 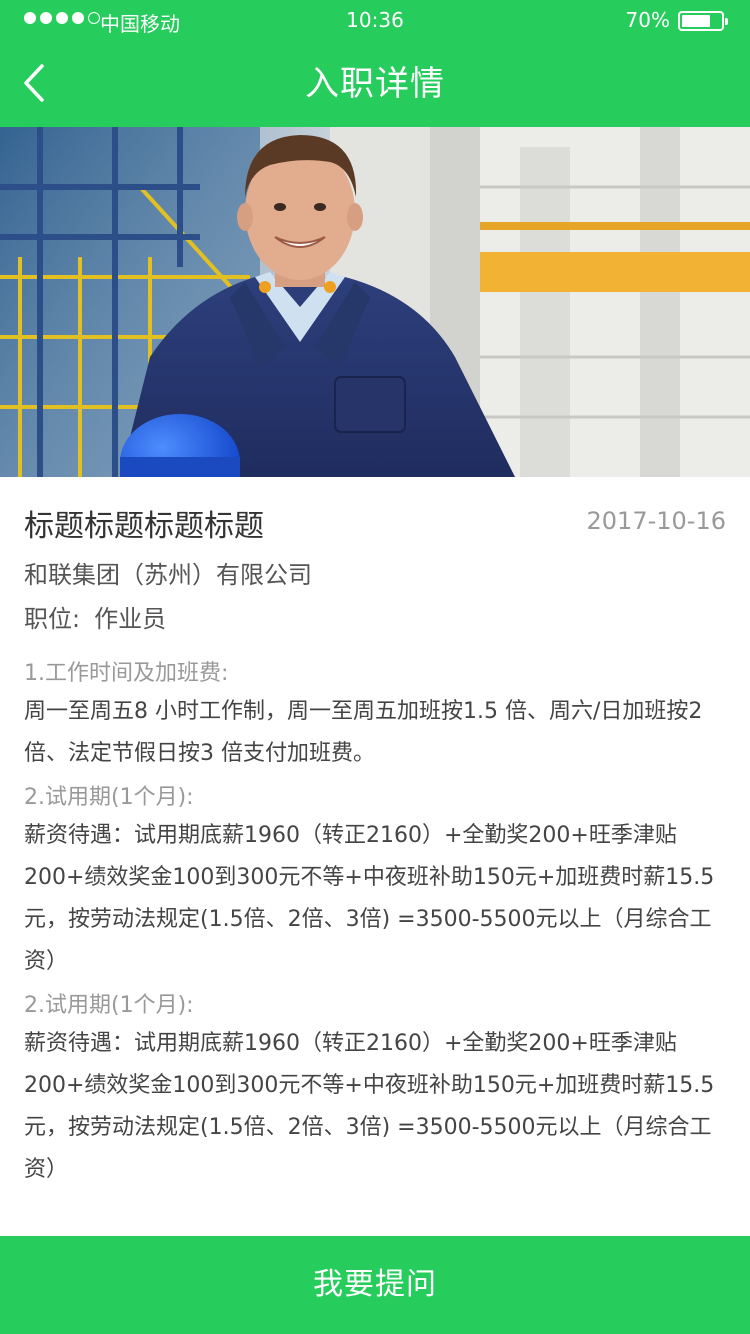 What do you see at coordinates (703, 21) in the screenshot?
I see `battery-icon` at bounding box center [703, 21].